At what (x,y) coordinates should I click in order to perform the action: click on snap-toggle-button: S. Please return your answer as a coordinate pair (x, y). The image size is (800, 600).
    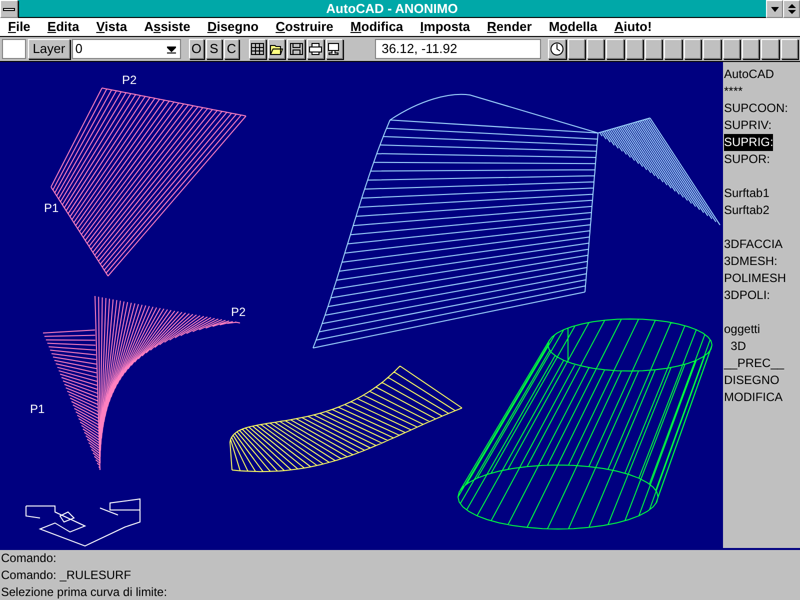
    Looking at the image, I should click on (214, 49).